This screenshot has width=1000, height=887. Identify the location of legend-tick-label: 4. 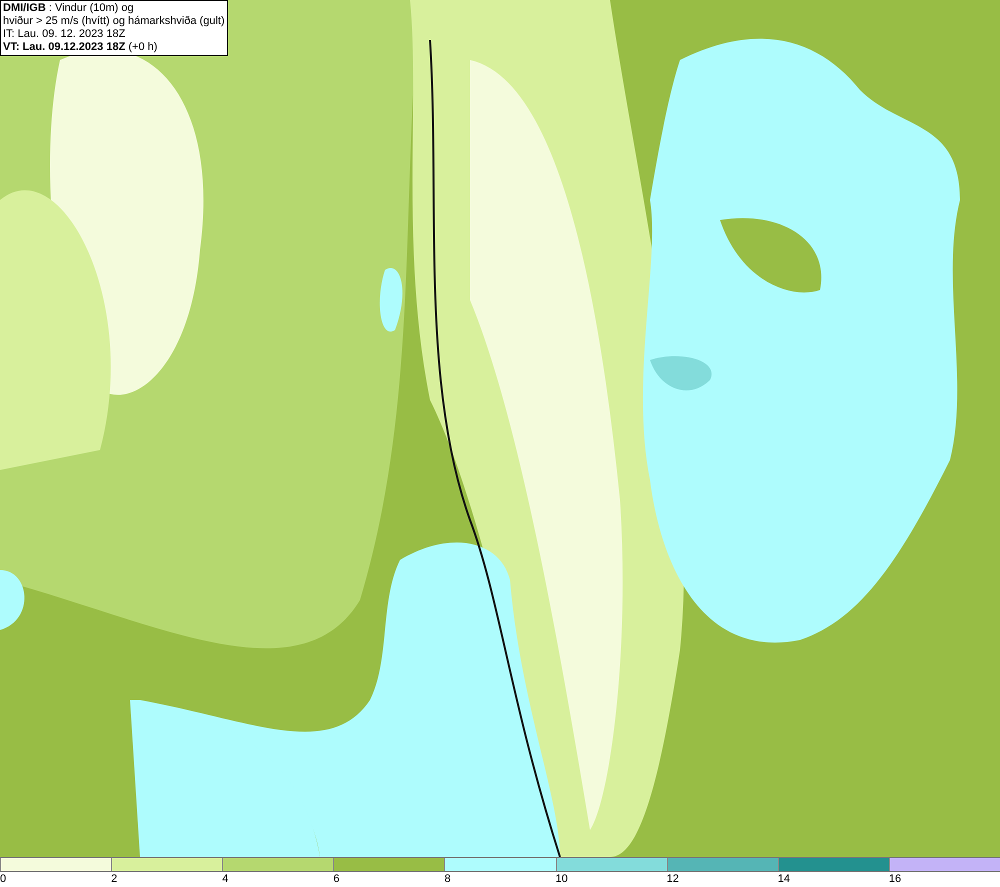
(225, 879).